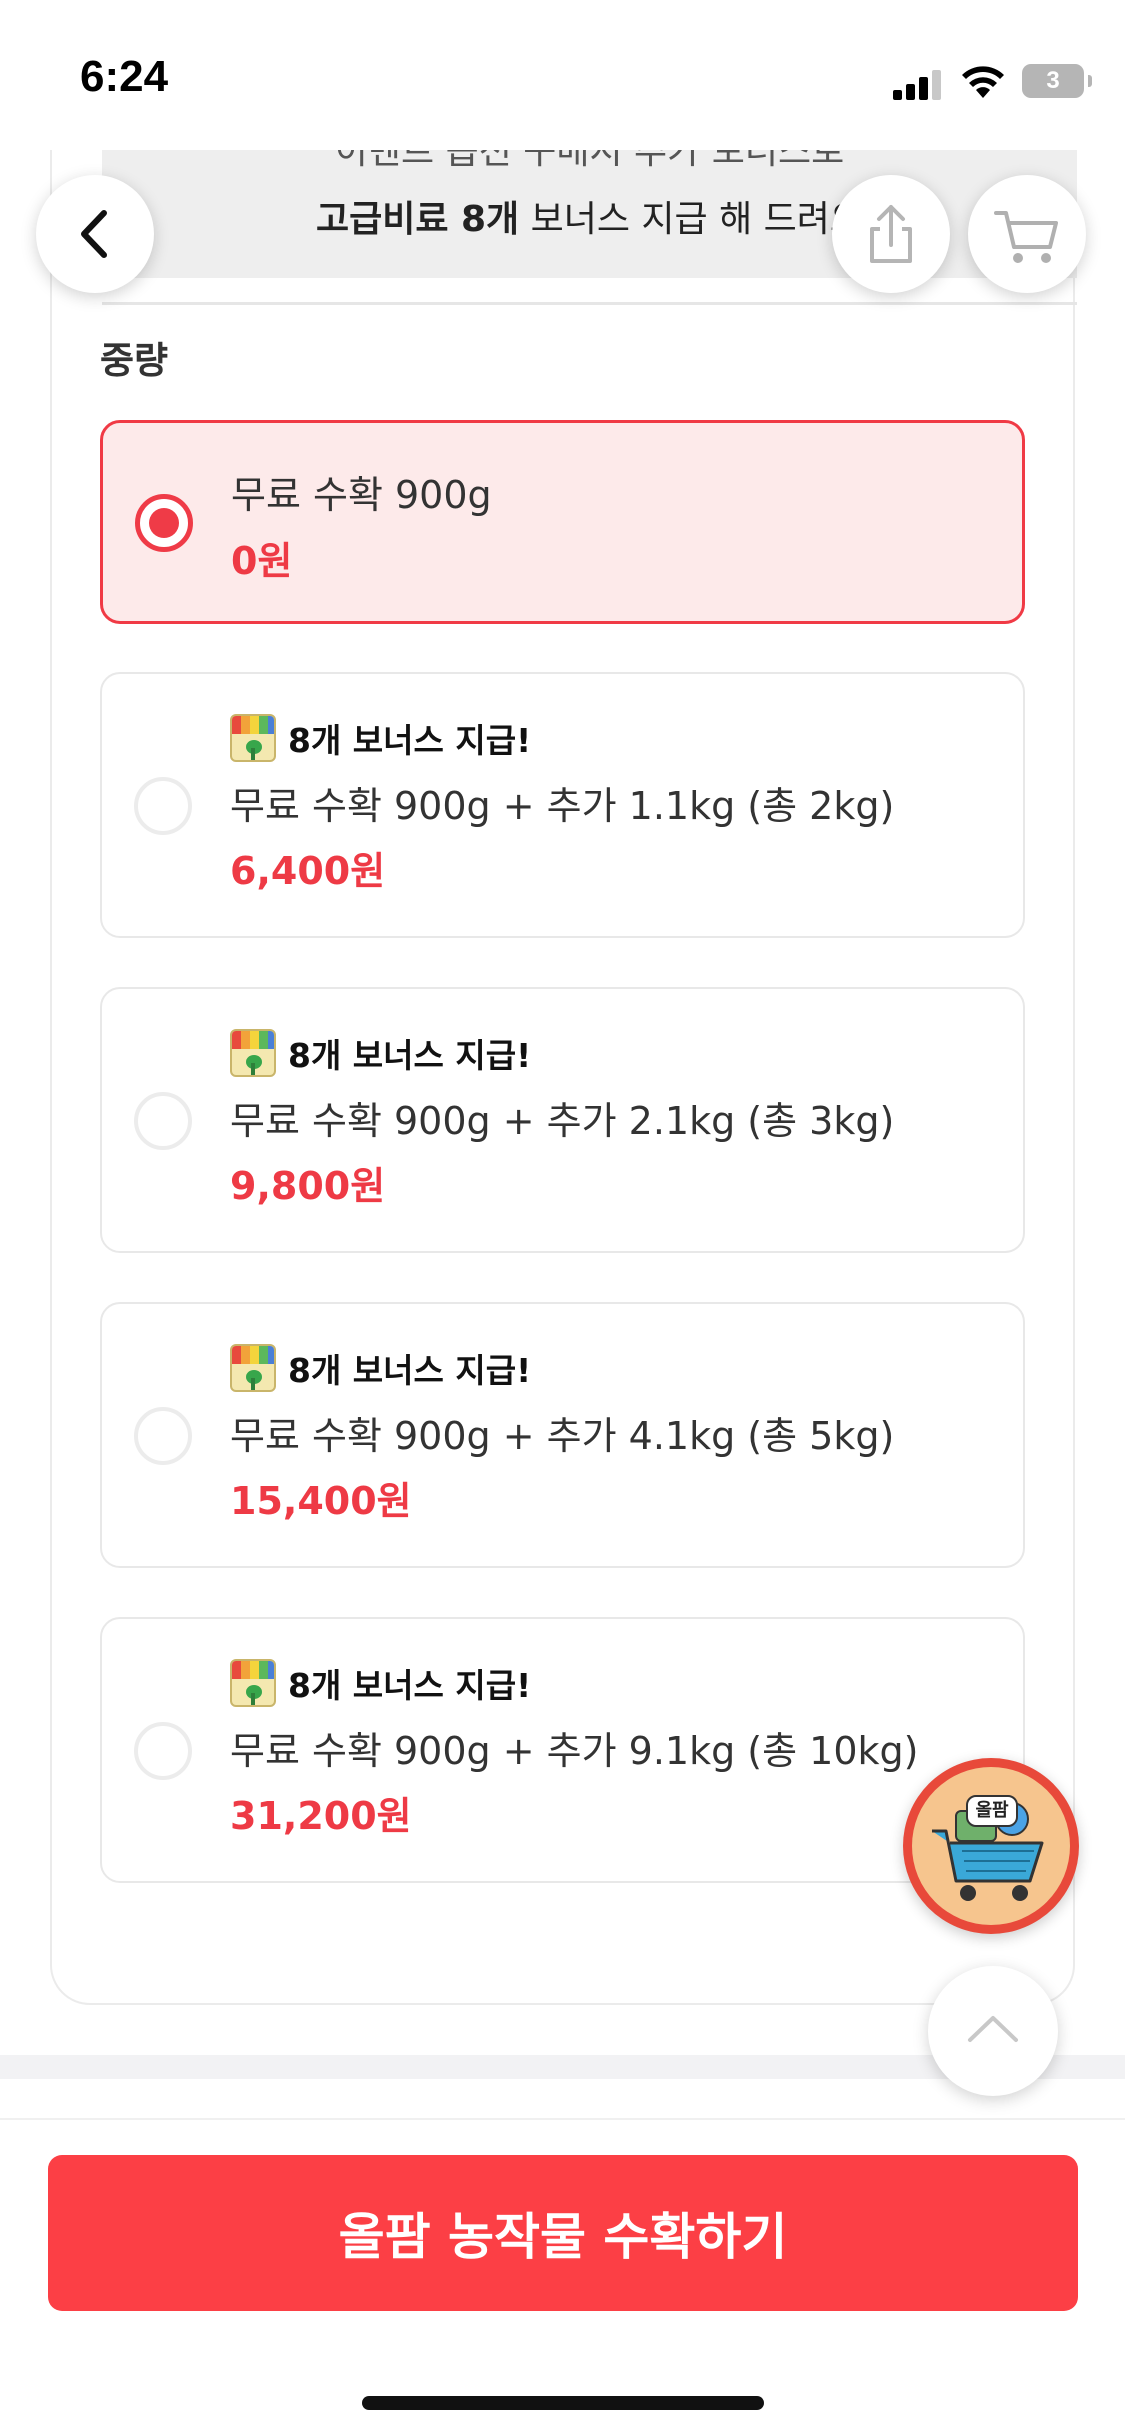 The width and height of the screenshot is (1125, 2436). I want to click on cart-button, so click(1027, 234).